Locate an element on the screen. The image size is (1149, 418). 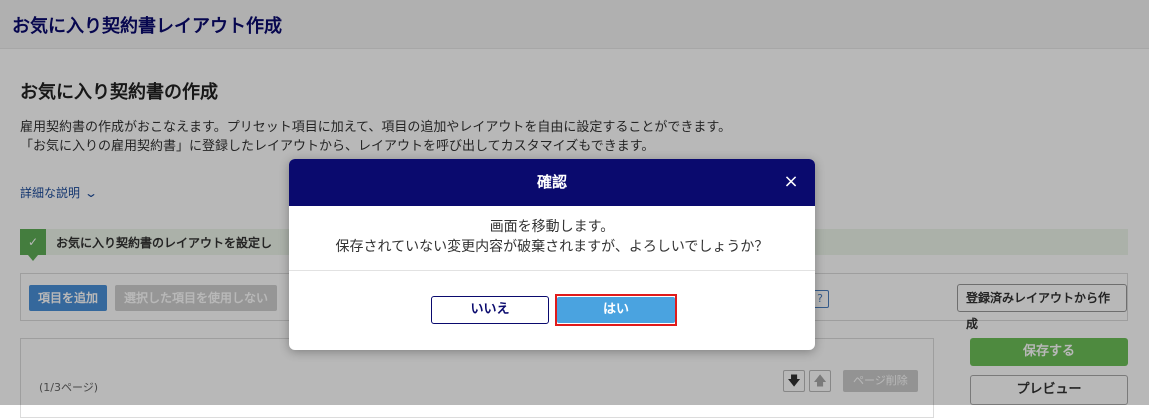
dialog-header: 確認 × is located at coordinates (552, 182).